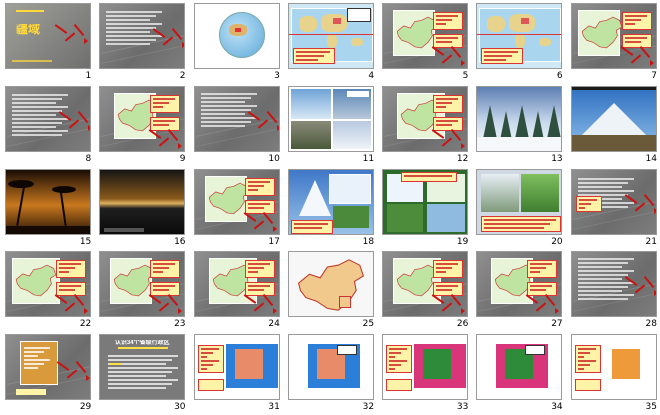  What do you see at coordinates (182, 76) in the screenshot?
I see `slide-number: 2` at bounding box center [182, 76].